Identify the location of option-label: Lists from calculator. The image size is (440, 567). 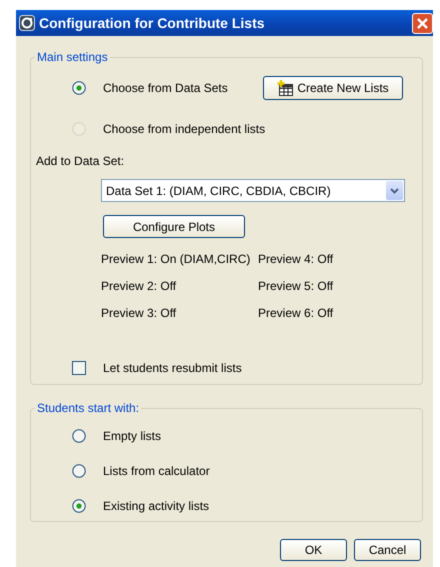
(156, 471).